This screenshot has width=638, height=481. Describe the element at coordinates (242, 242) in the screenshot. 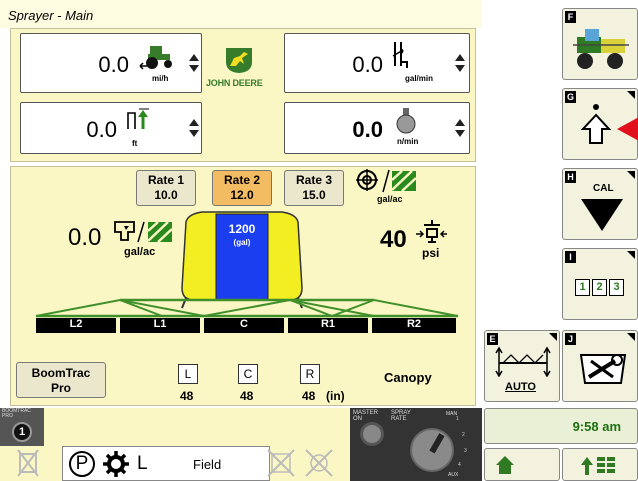

I see `tank-volume-unit: (gal)` at that location.